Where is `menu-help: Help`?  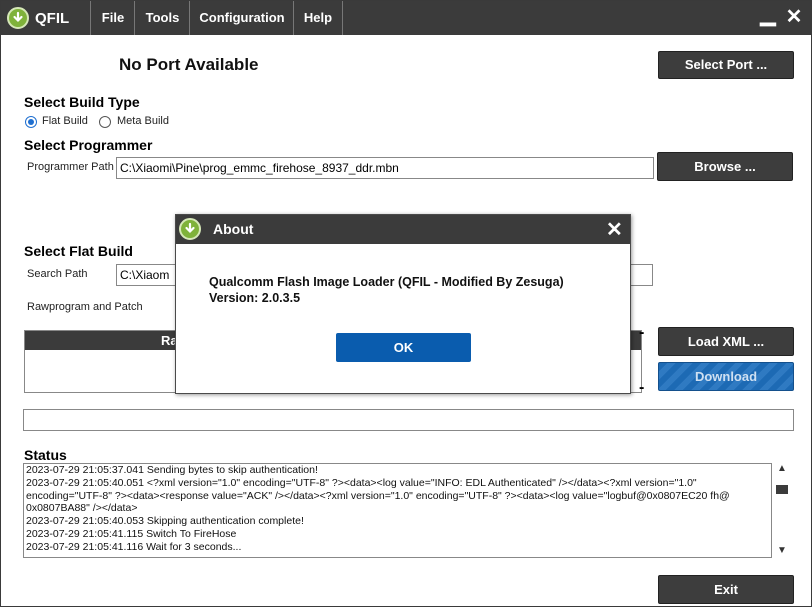 menu-help: Help is located at coordinates (318, 18).